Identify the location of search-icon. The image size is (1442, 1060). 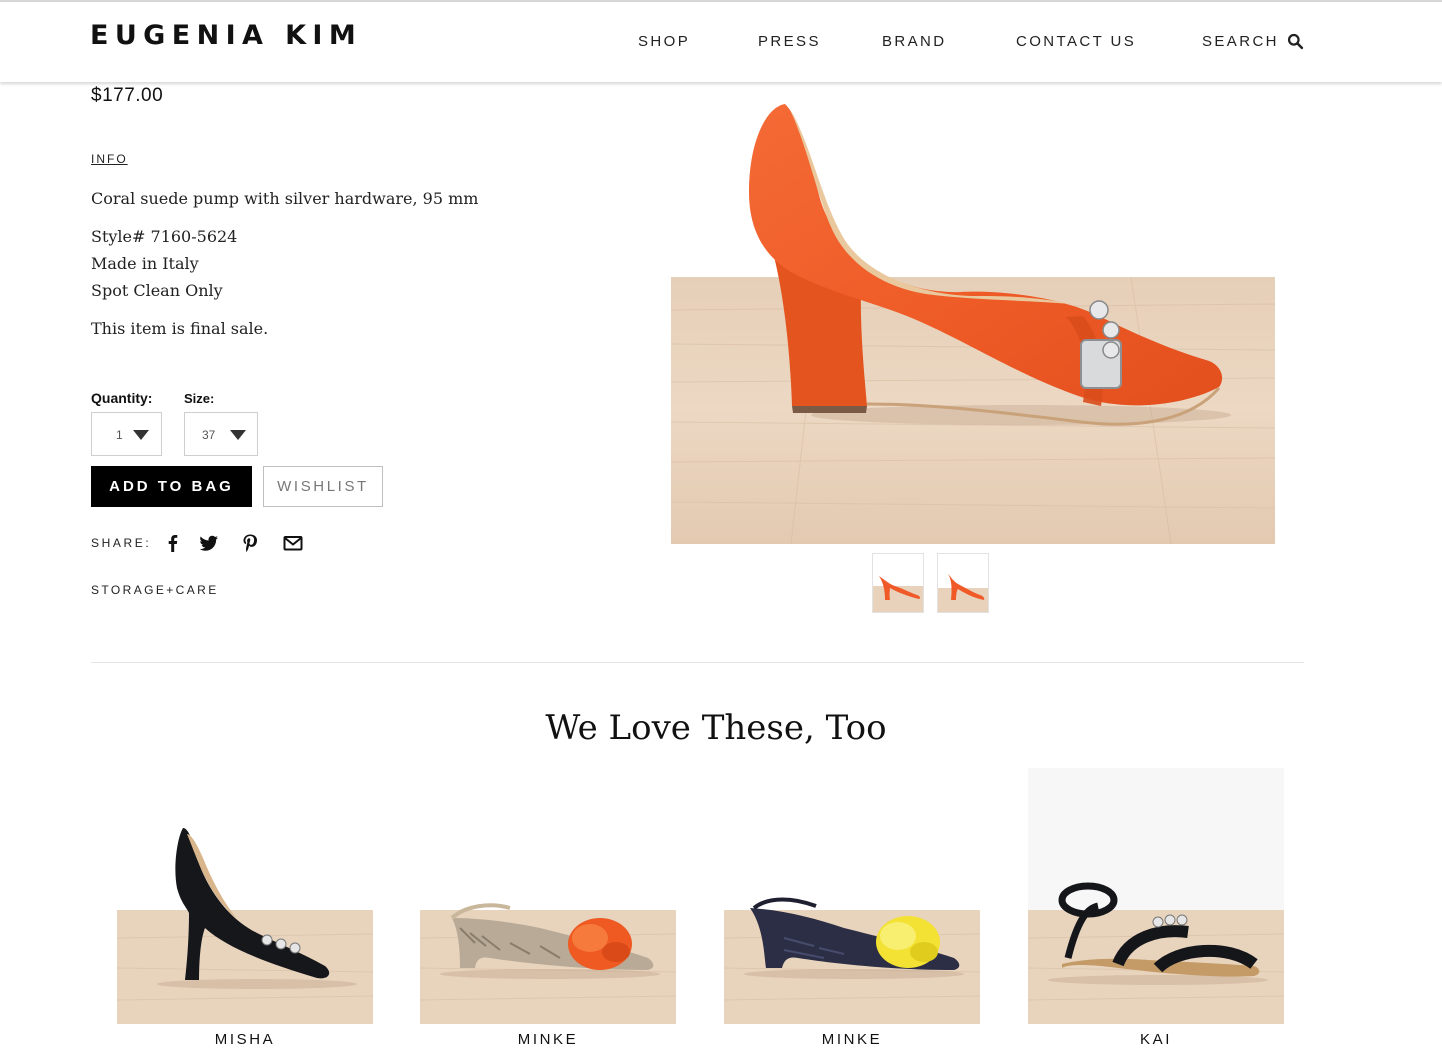
(1295, 41).